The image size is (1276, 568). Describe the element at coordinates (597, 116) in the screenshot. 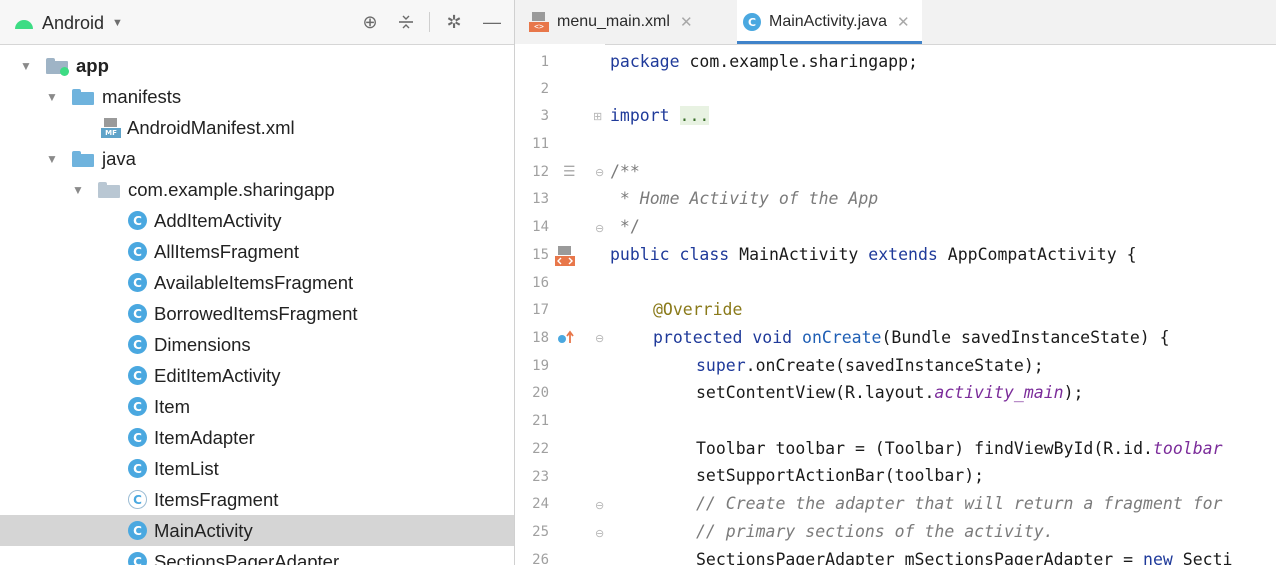

I see `fold-icon: ⊞` at that location.